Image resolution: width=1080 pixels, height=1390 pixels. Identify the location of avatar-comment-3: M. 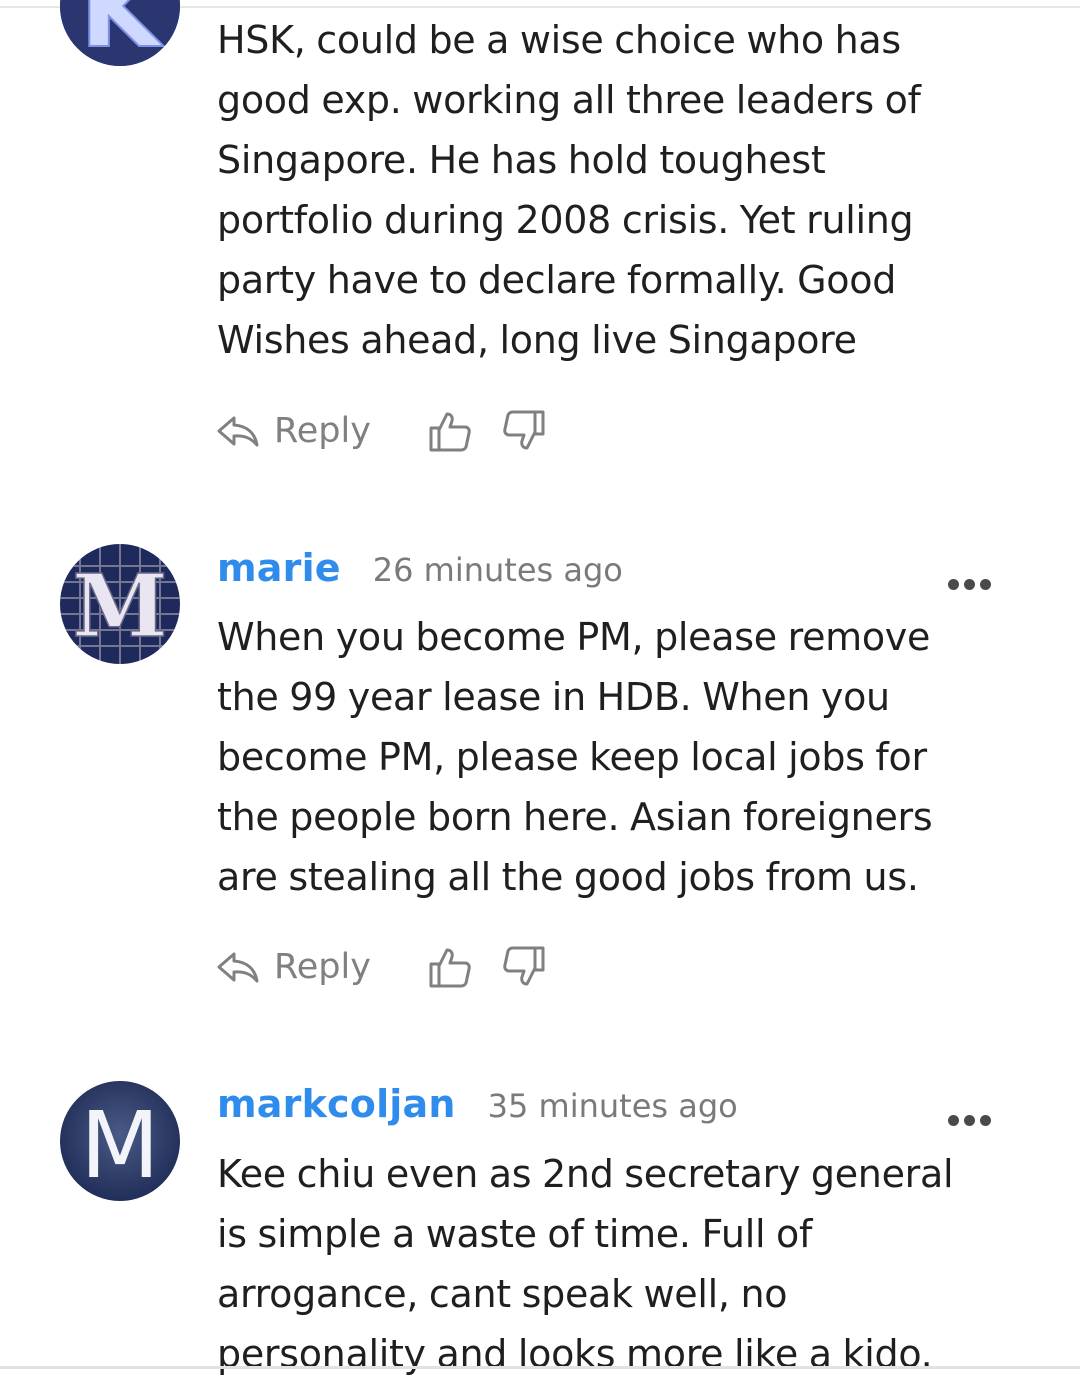
(120, 1141).